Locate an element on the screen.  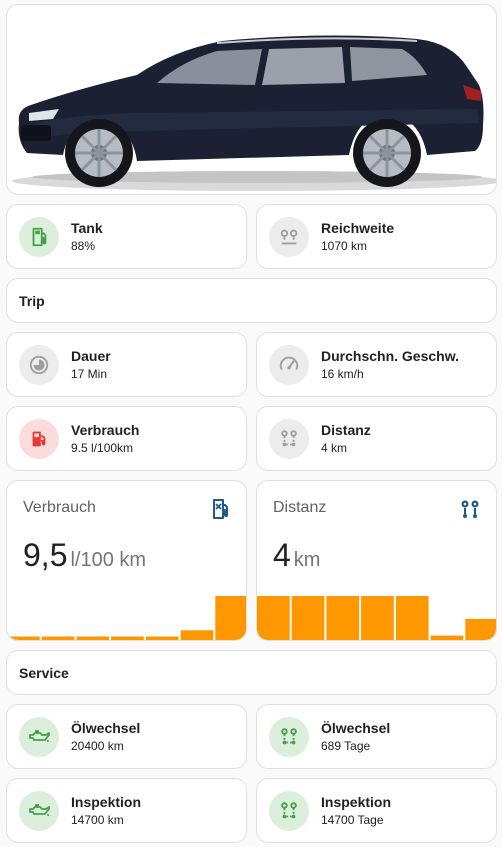
fuel-pump-icon is located at coordinates (39, 438).